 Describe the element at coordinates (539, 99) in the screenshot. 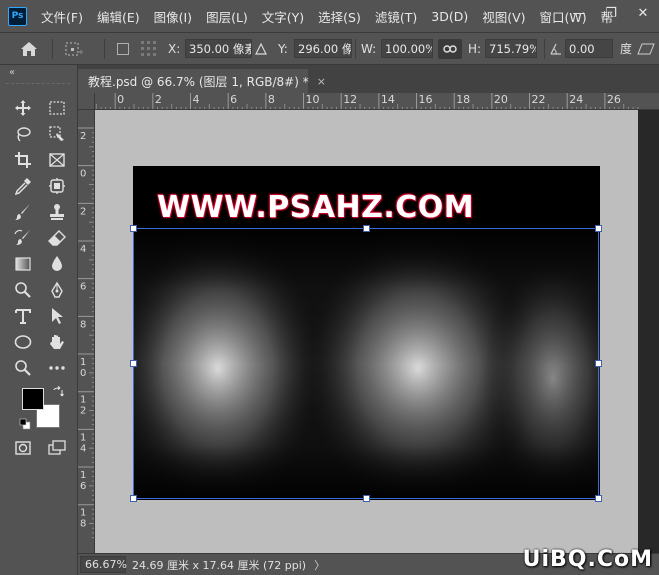

I see `ruler-top-label: 22` at that location.